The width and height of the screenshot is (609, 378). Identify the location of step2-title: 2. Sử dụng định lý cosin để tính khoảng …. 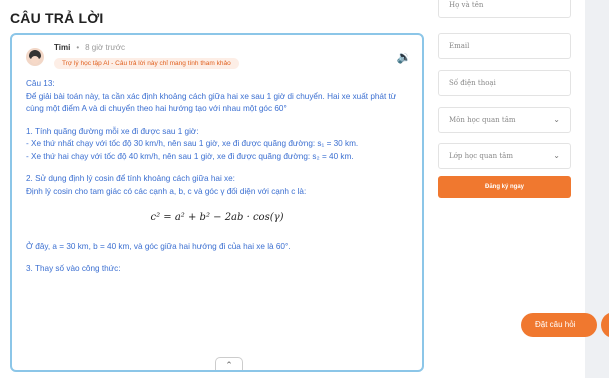
(130, 178).